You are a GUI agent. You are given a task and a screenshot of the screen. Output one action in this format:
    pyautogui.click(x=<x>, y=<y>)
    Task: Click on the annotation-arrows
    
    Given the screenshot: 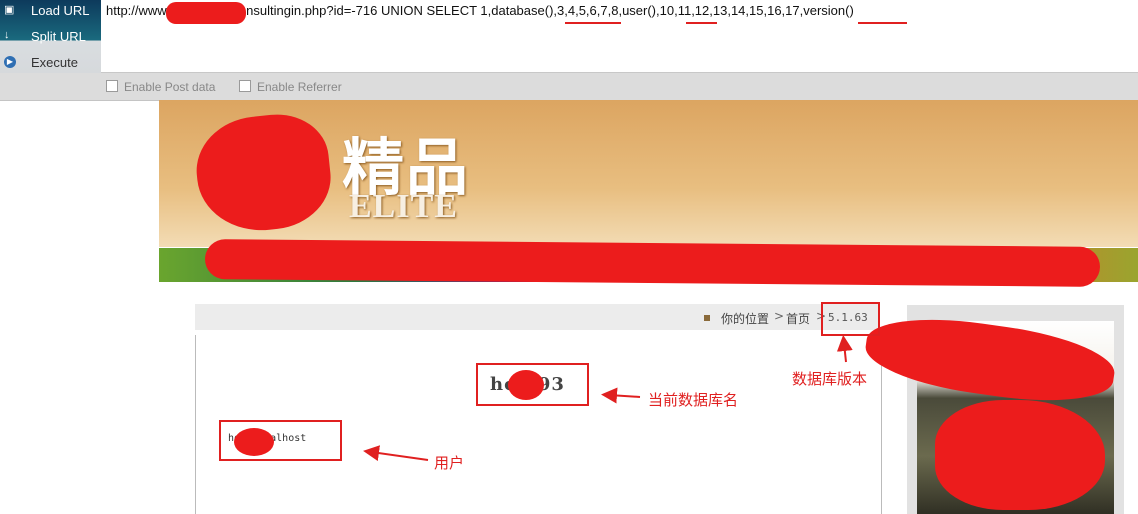 What is the action you would take?
    pyautogui.click(x=608, y=398)
    